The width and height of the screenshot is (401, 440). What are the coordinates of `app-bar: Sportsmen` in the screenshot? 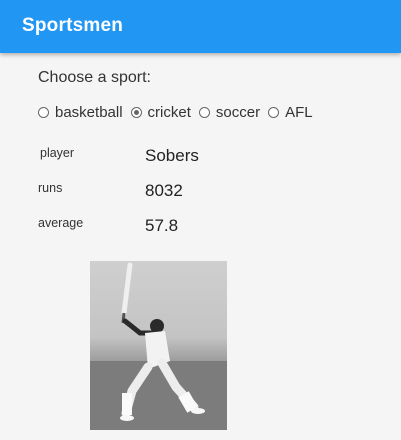 It's located at (200, 26).